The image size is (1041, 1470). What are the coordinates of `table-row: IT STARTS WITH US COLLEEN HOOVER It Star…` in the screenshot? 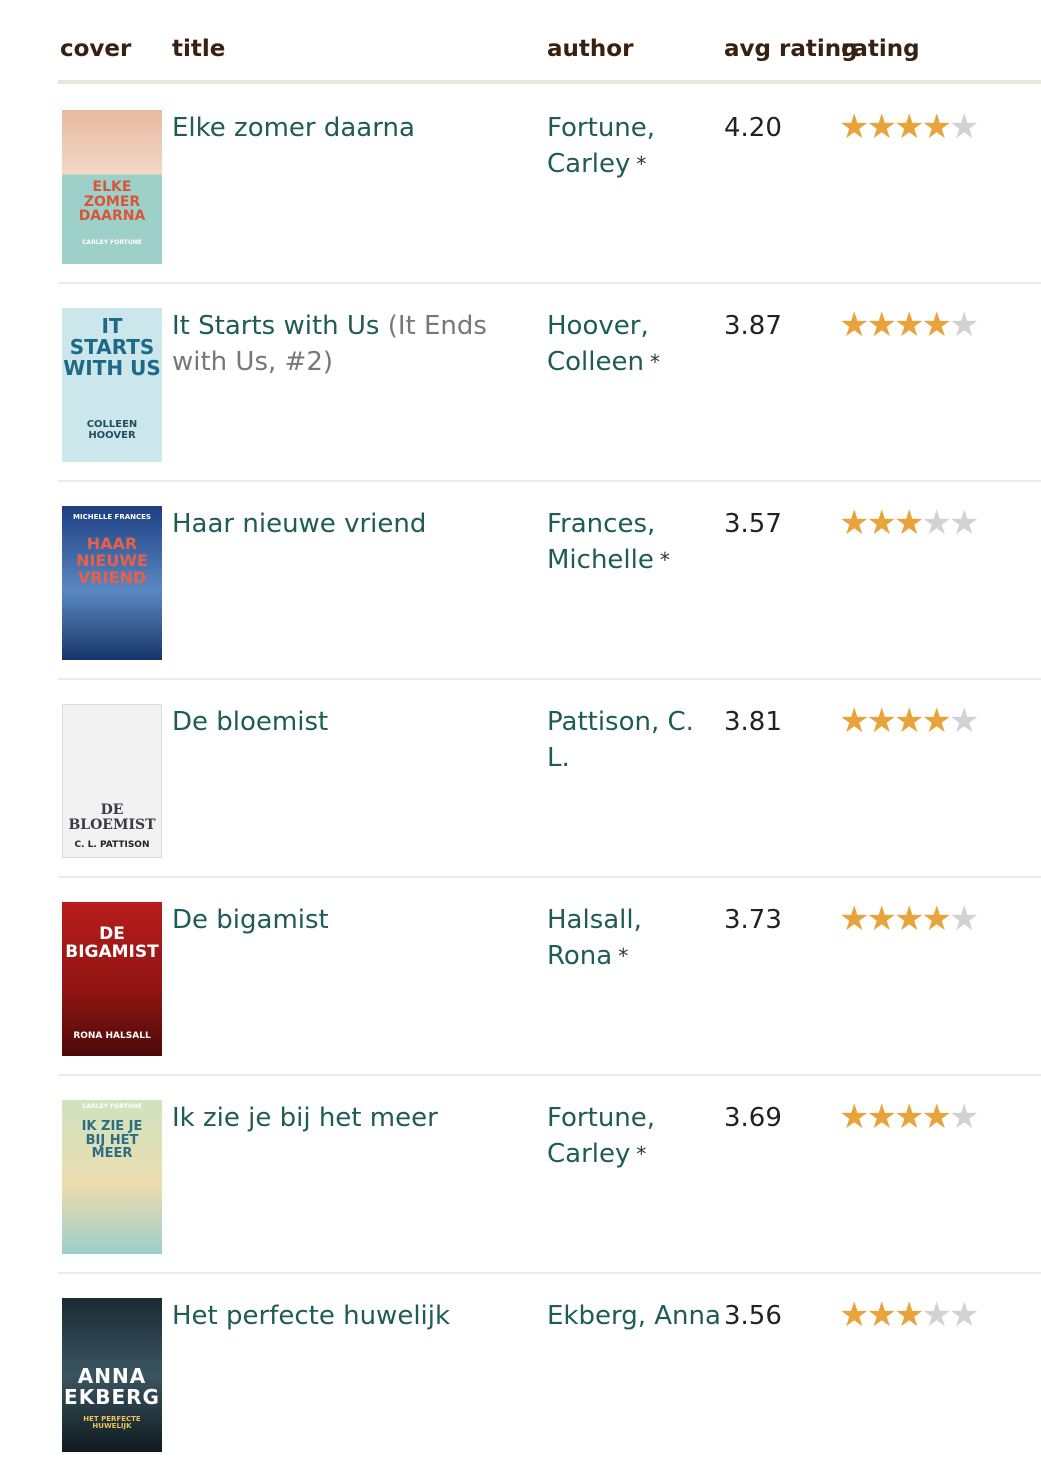 It's located at (549, 382).